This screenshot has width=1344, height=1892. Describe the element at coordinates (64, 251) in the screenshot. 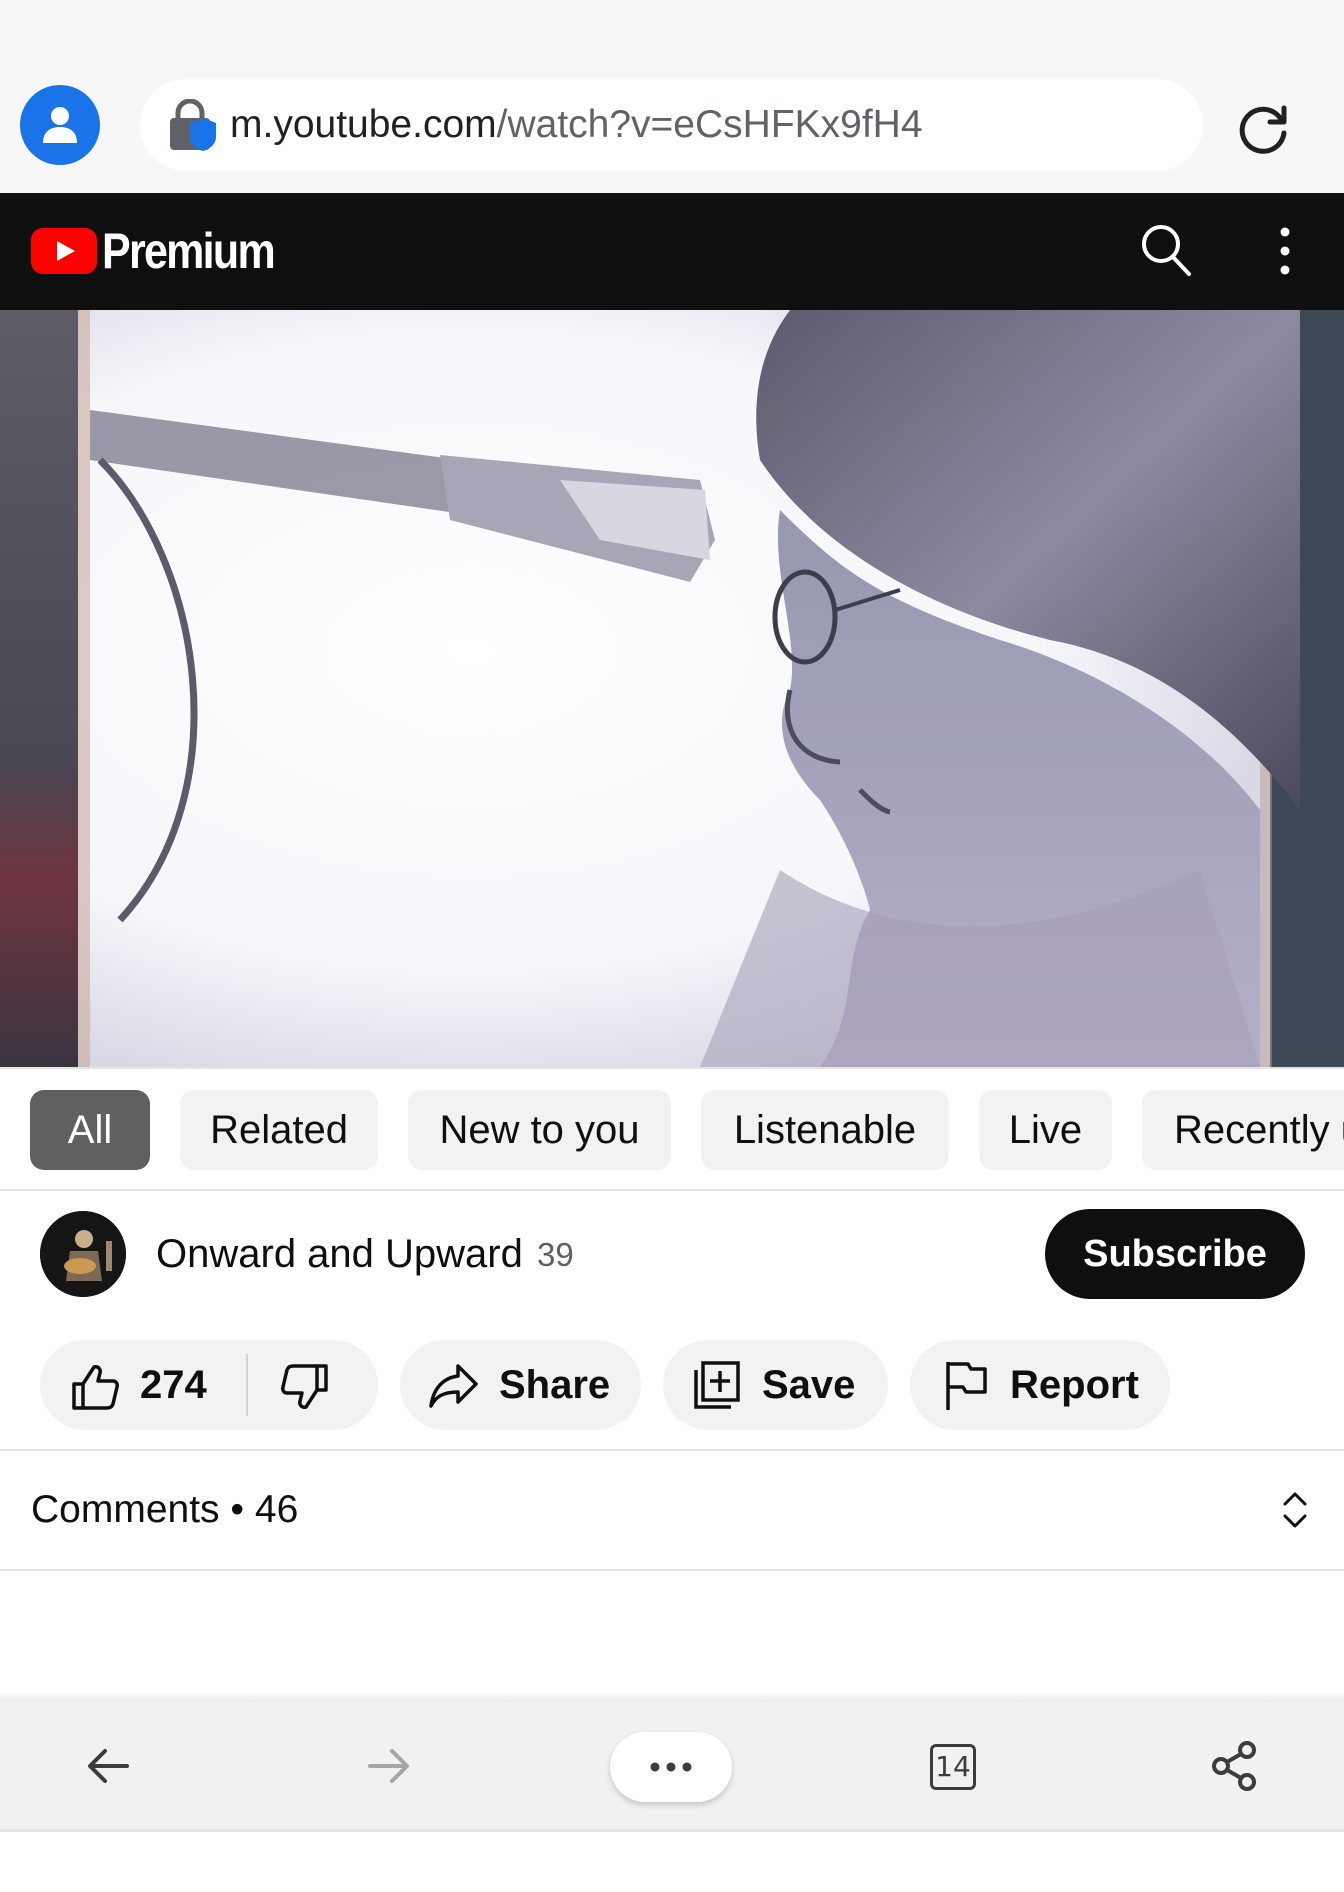

I see `youtube-logo-icon` at that location.